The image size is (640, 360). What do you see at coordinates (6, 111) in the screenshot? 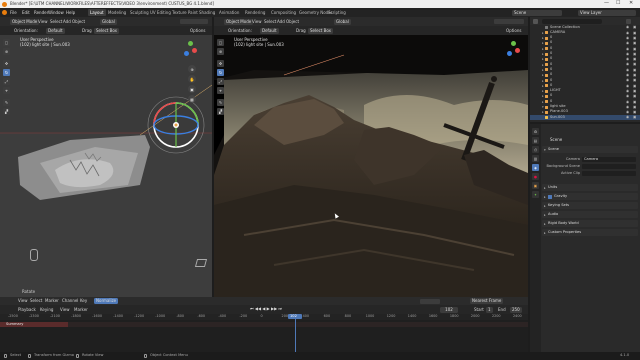
I see `measure-tool-icon: ▞` at bounding box center [6, 111].